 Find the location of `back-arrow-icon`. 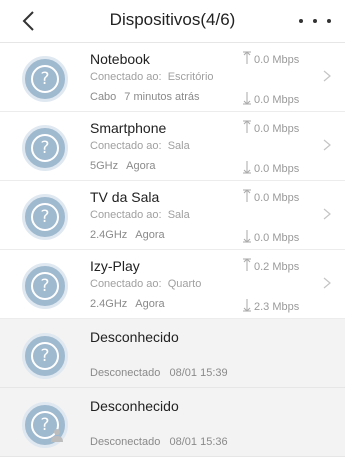

back-arrow-icon is located at coordinates (30, 21).